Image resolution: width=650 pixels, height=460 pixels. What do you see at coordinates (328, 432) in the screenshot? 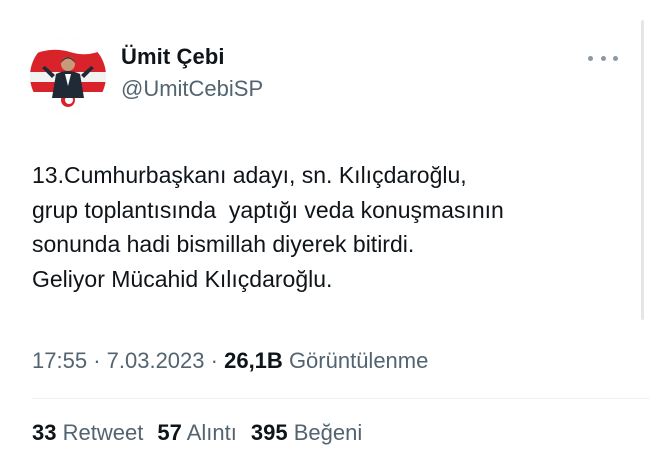
I see `likes-label: Beğeni` at bounding box center [328, 432].